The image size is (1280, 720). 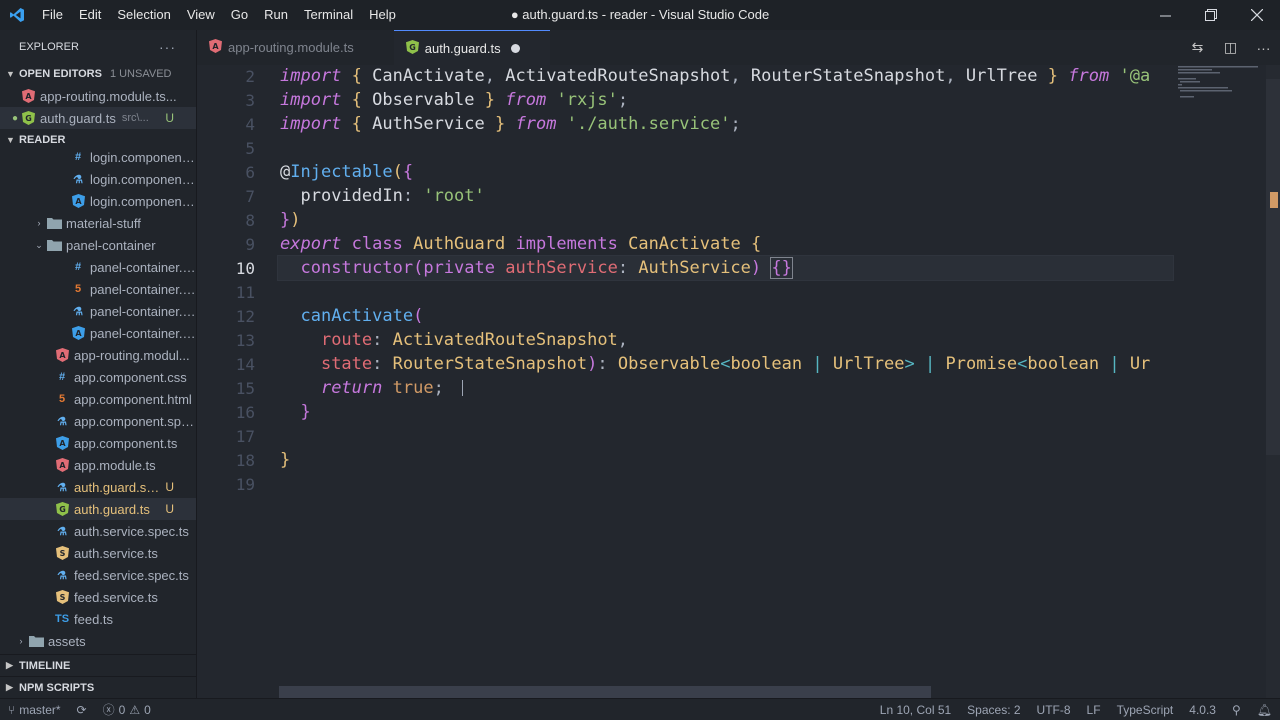 I want to click on file-label: feed.service.ts, so click(x=116, y=597).